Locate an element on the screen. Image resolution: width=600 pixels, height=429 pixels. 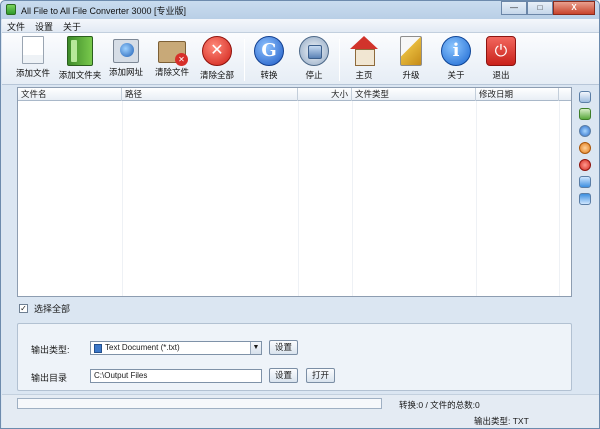
output-dir-settings-button: 设置 is located at coordinates (283, 375).